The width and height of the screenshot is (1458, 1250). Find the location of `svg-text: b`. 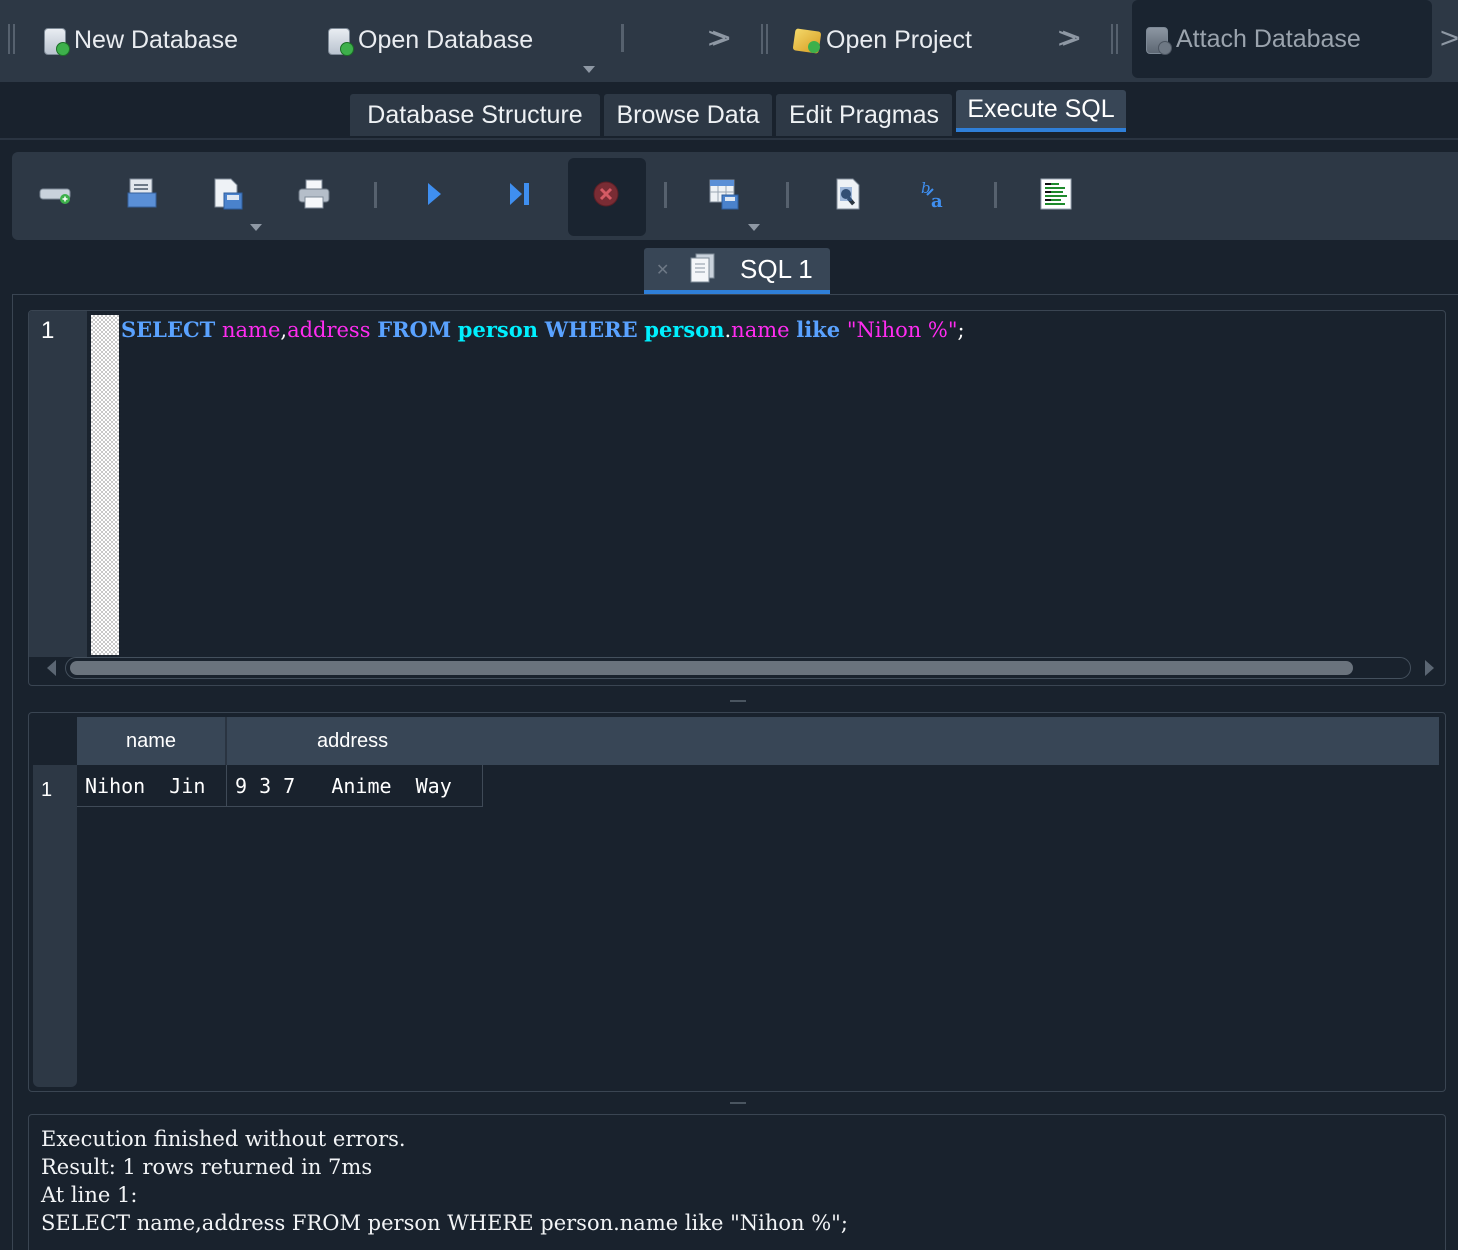

svg-text: b is located at coordinates (926, 188).